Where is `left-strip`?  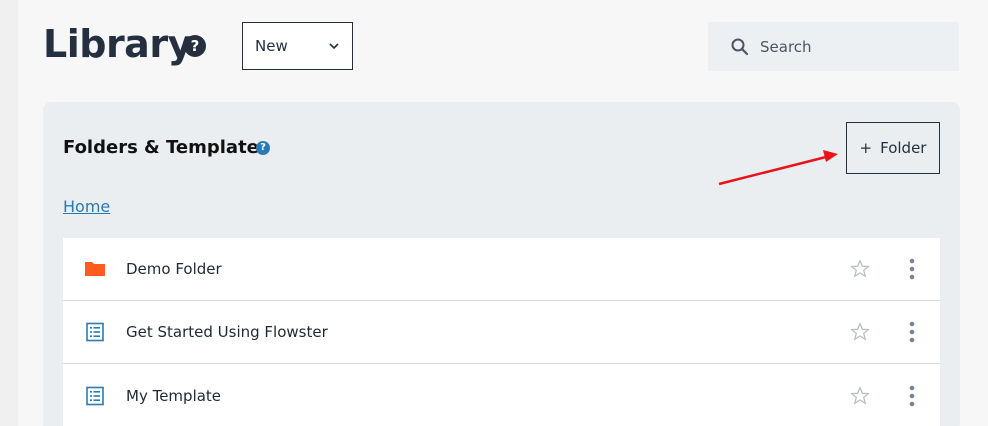
left-strip is located at coordinates (9, 213).